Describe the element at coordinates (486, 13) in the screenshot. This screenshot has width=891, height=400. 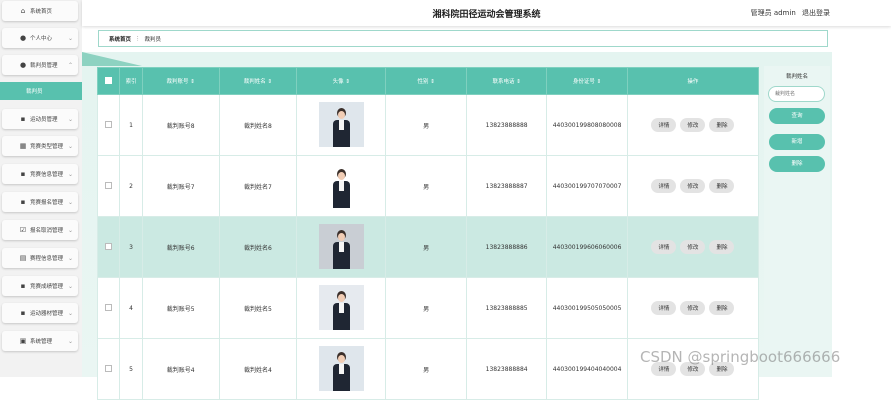
I see `top-bar: 湘科院田径运动会管理系统 管理员 admin 退出登录` at that location.